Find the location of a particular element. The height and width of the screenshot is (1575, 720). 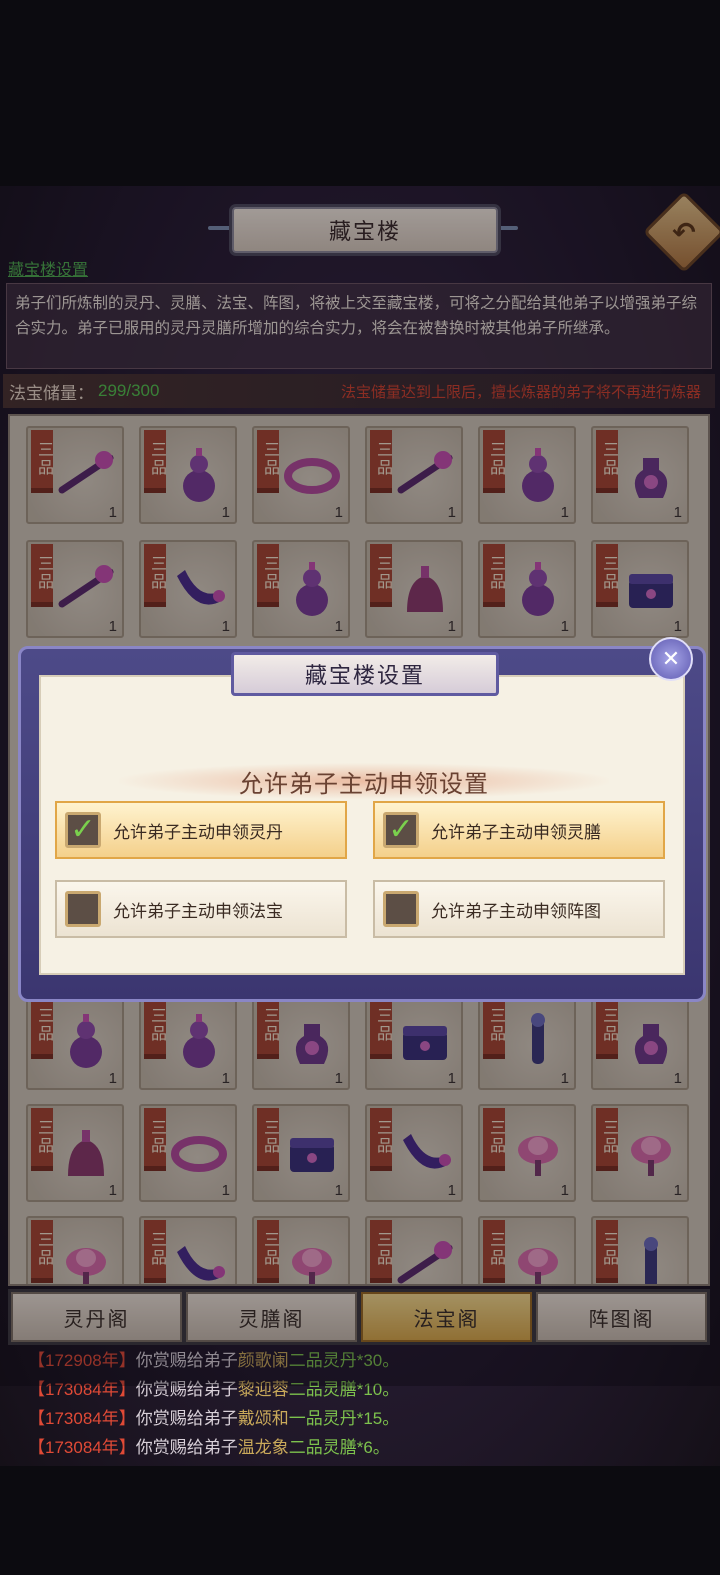

checkbox-zhentu is located at coordinates (401, 909).